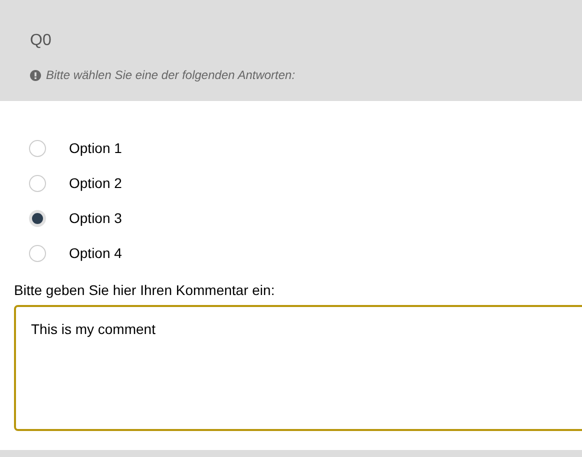 The image size is (582, 457). Describe the element at coordinates (145, 290) in the screenshot. I see `comment-label: Bitte geben Sie hier Ihren Kommentar ein:` at that location.